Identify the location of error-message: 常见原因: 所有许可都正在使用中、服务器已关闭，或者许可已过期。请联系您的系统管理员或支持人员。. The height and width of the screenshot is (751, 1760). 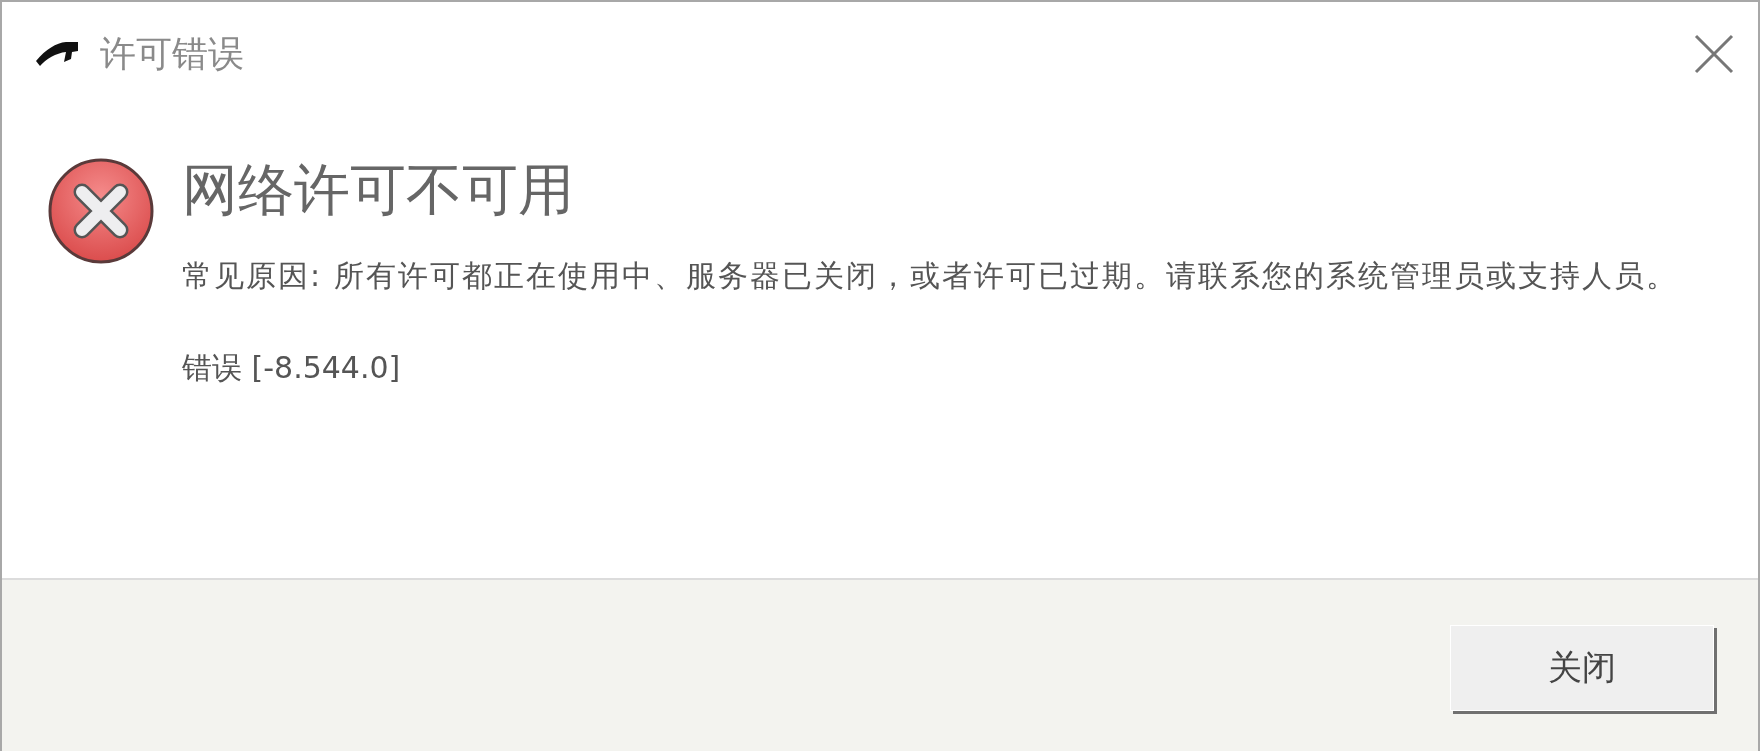
(930, 276).